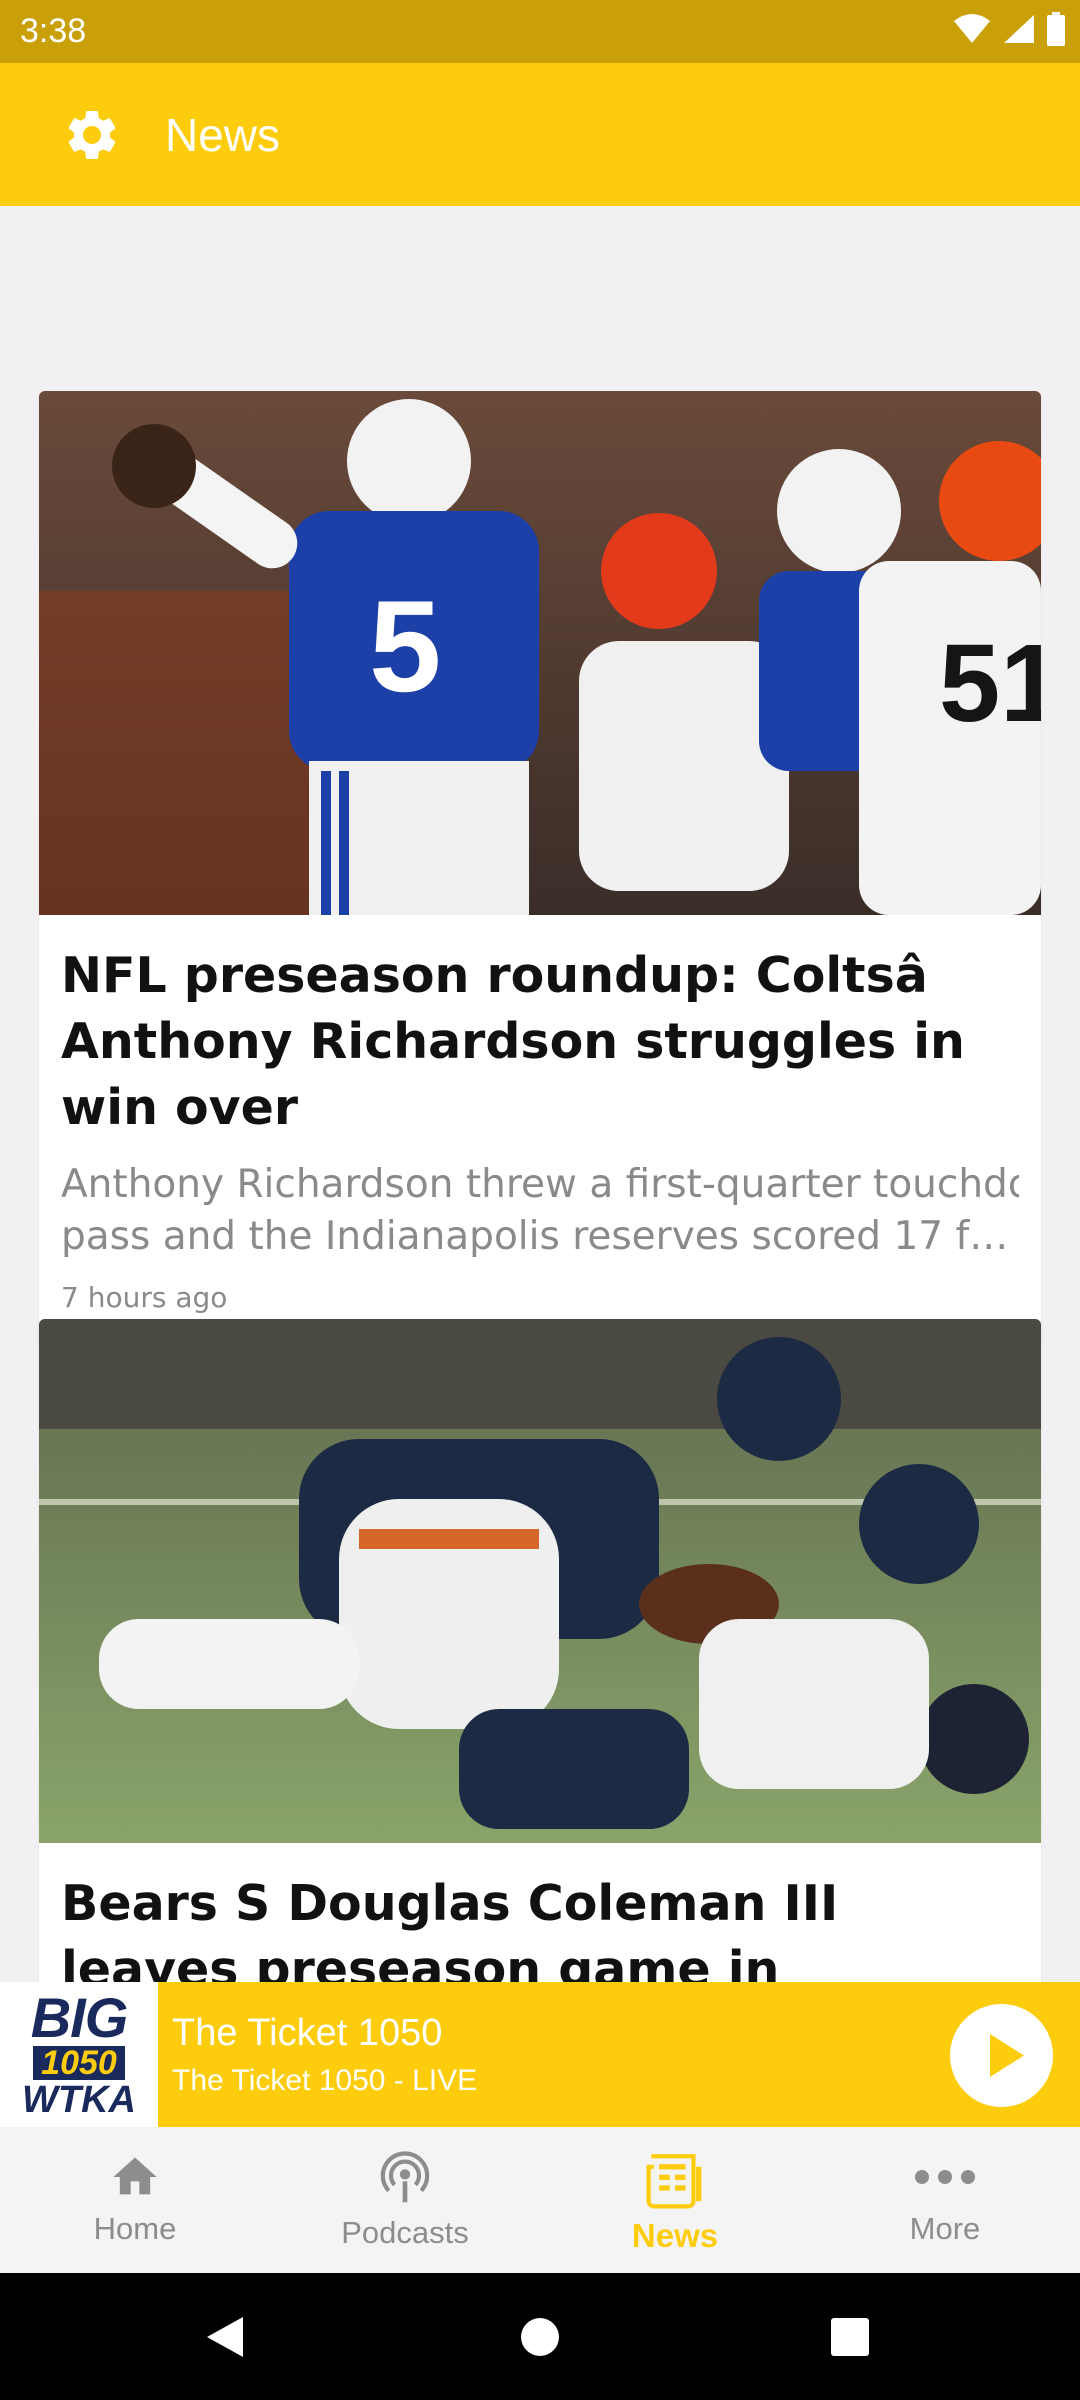  What do you see at coordinates (405, 646) in the screenshot?
I see `svg-text: 5` at bounding box center [405, 646].